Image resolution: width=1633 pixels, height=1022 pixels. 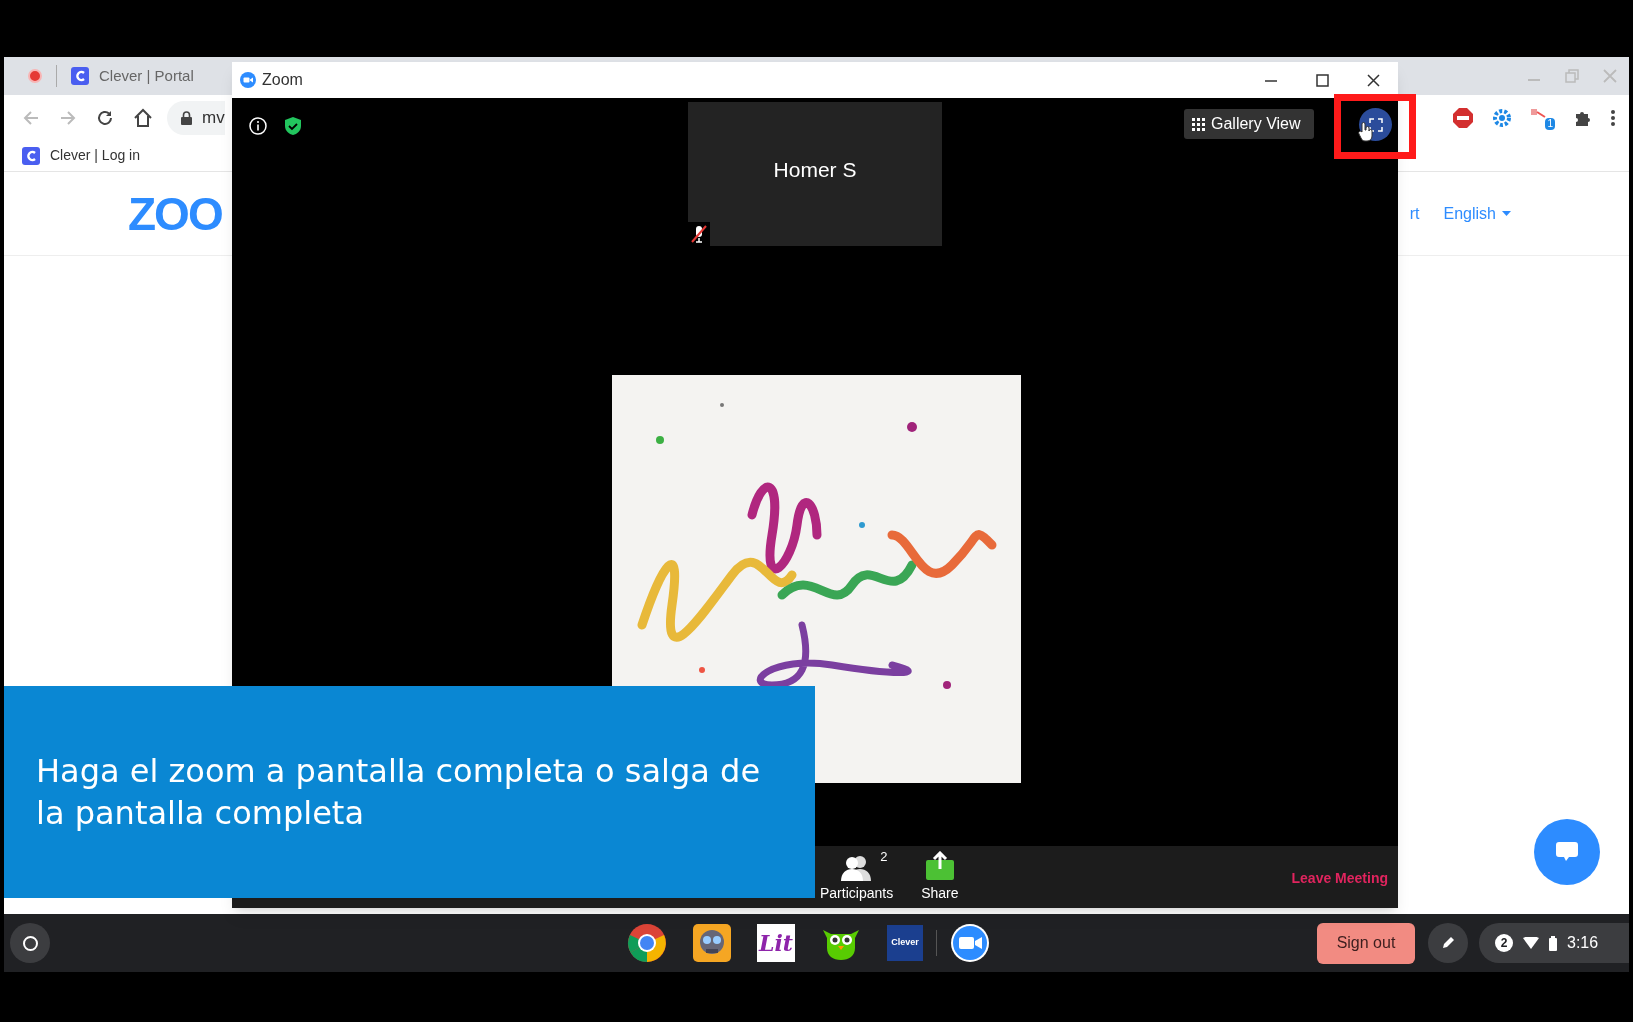 I want to click on notification-count: 2, so click(x=1504, y=943).